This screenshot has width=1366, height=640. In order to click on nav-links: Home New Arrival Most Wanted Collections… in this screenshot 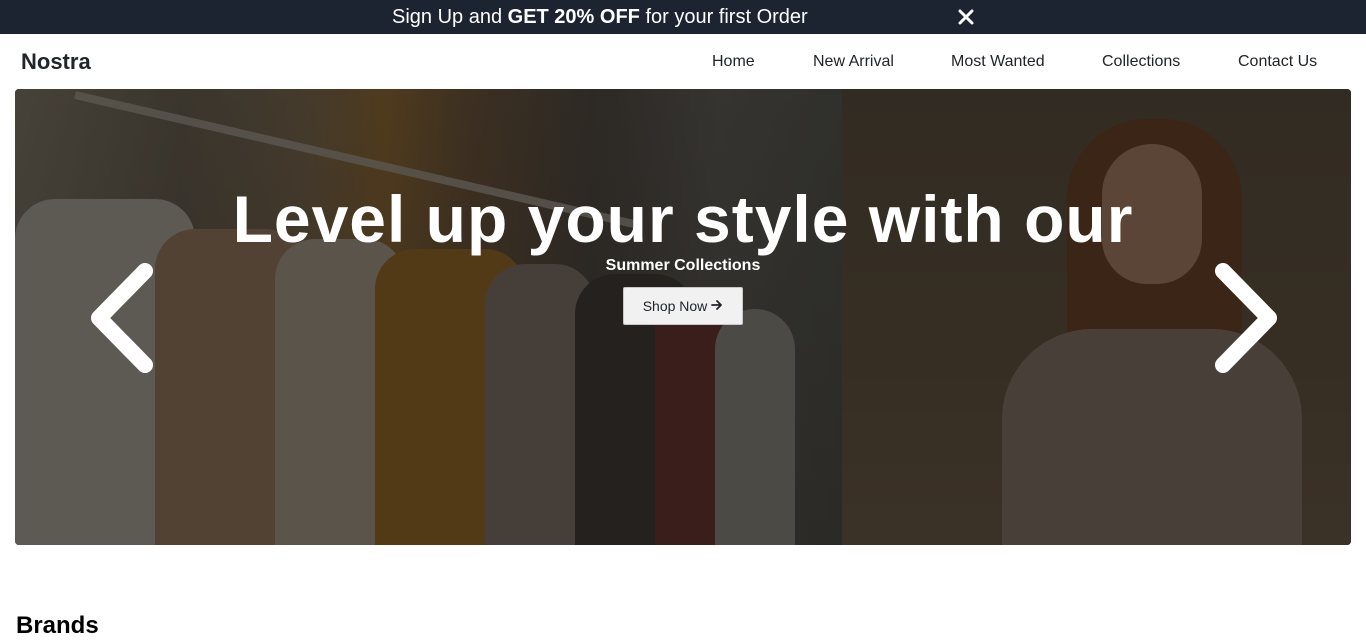, I will do `click(683, 63)`.